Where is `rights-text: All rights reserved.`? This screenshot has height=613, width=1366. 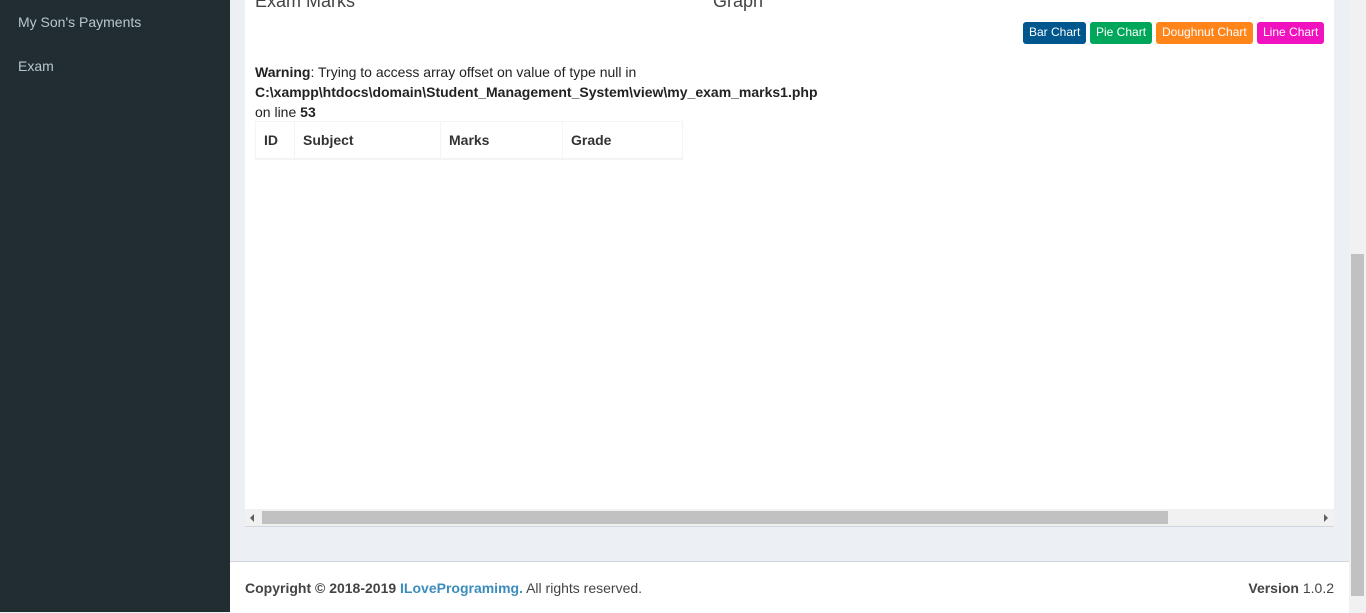
rights-text: All rights reserved. is located at coordinates (584, 588).